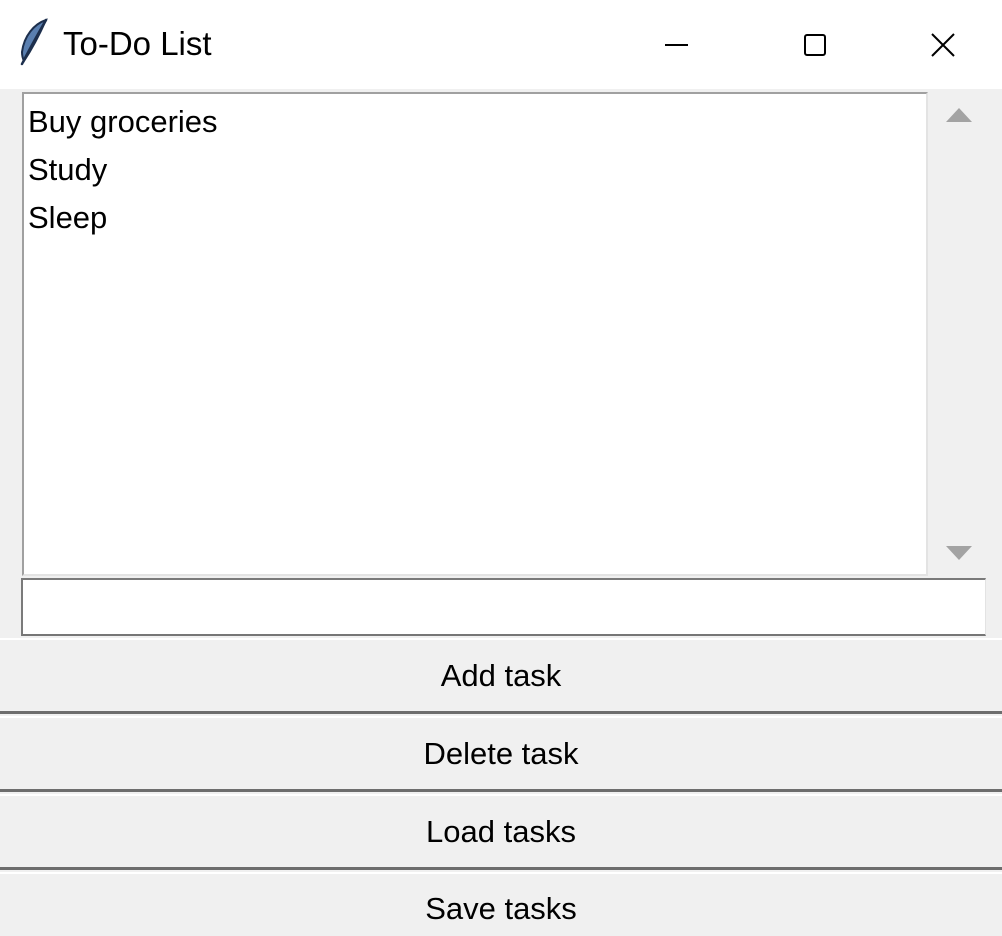 The width and height of the screenshot is (1002, 936). What do you see at coordinates (475, 218) in the screenshot?
I see `task-item: Sleep` at bounding box center [475, 218].